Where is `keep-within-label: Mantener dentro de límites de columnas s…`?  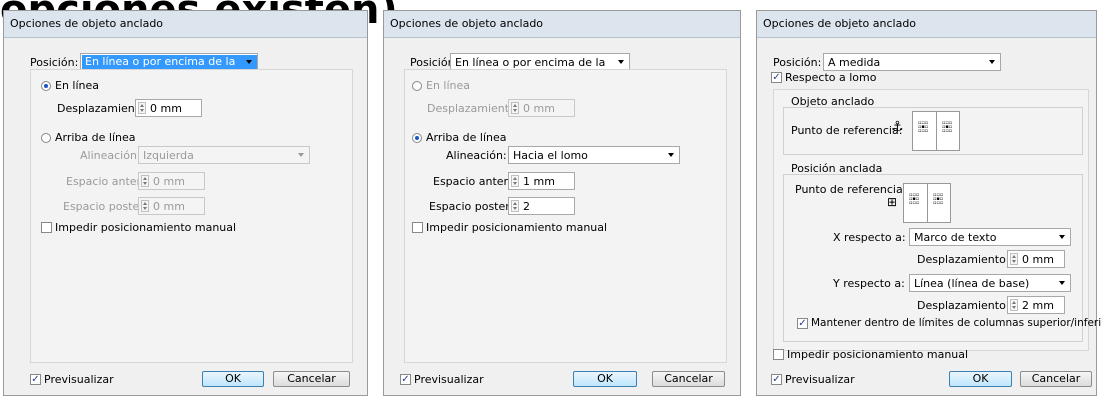
keep-within-label: Mantener dentro de límites de columnas s… is located at coordinates (956, 323).